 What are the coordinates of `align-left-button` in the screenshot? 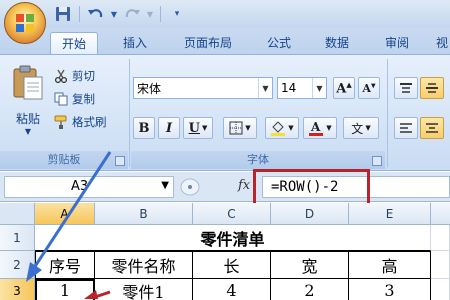 It's located at (406, 128).